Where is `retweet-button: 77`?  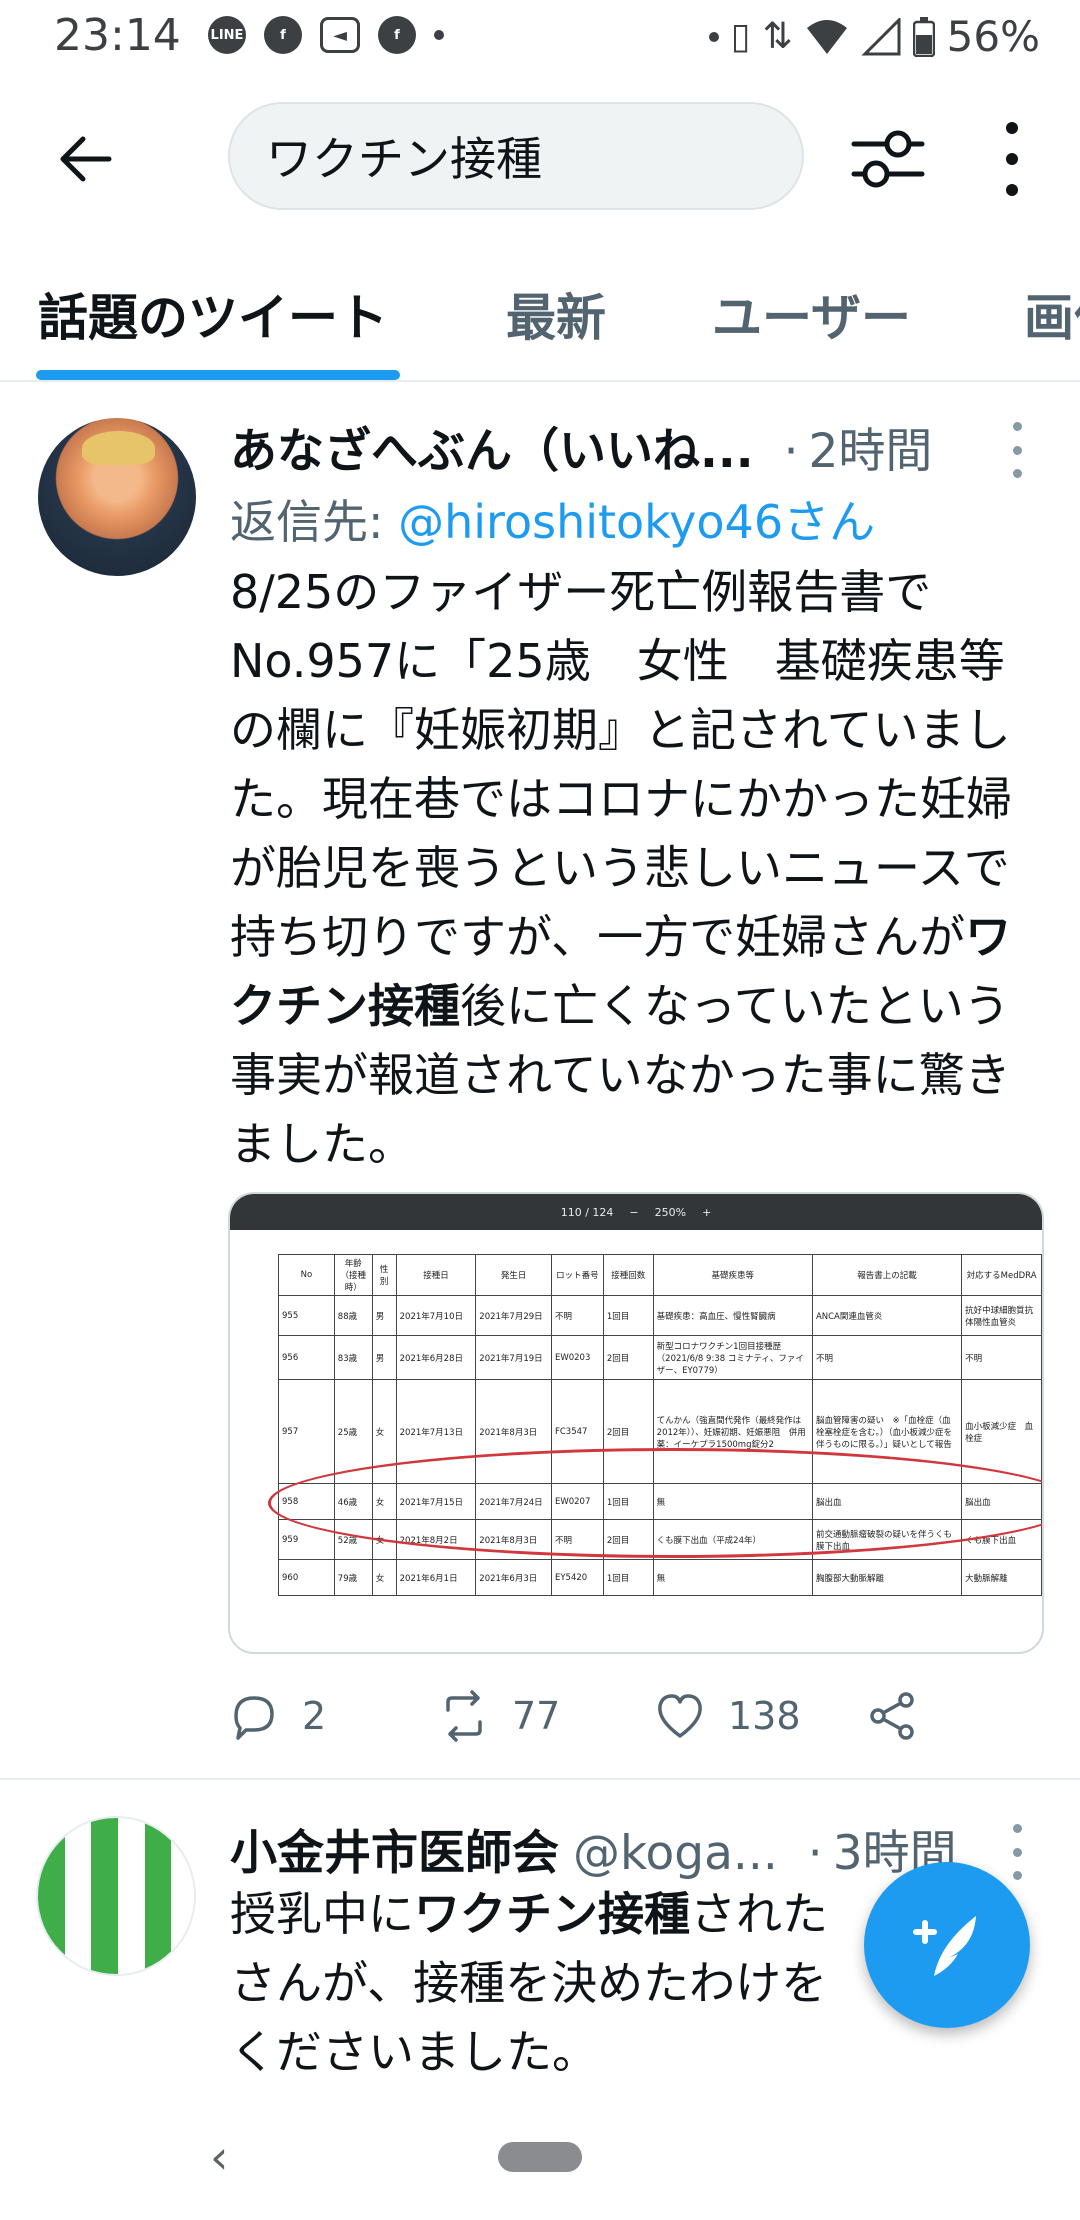 retweet-button: 77 is located at coordinates (499, 1716).